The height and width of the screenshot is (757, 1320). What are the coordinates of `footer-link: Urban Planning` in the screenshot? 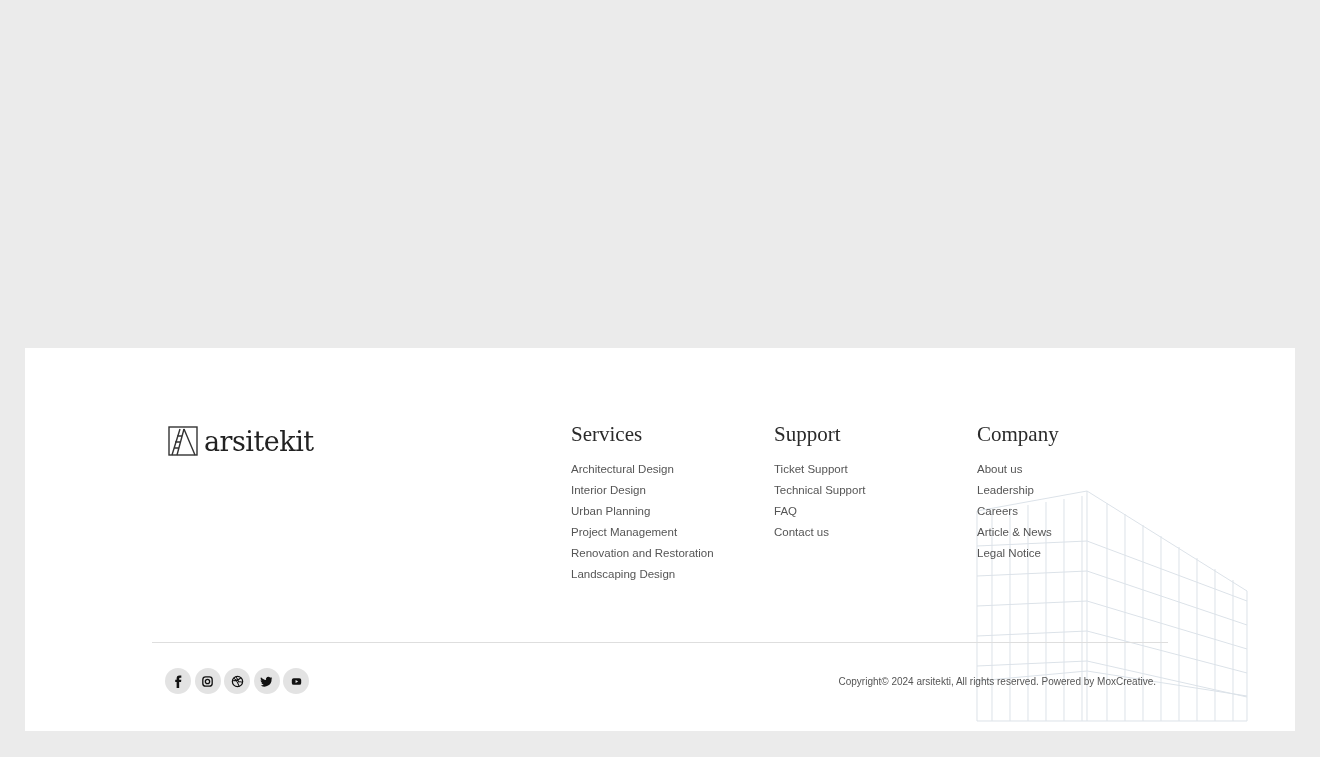 It's located at (611, 511).